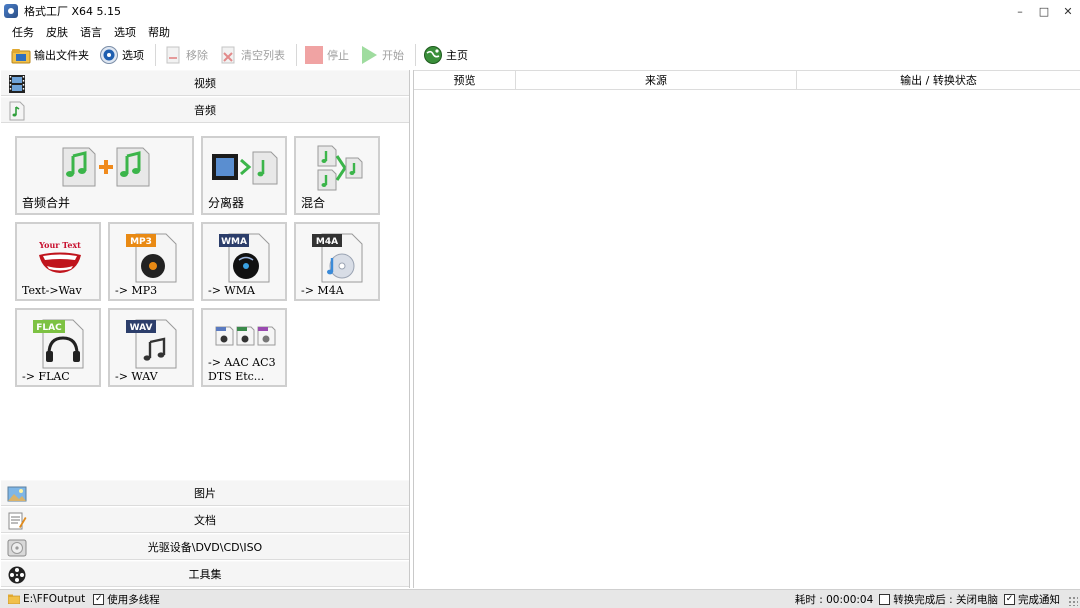 The height and width of the screenshot is (608, 1080). I want to click on mp3-badge: MP3, so click(141, 242).